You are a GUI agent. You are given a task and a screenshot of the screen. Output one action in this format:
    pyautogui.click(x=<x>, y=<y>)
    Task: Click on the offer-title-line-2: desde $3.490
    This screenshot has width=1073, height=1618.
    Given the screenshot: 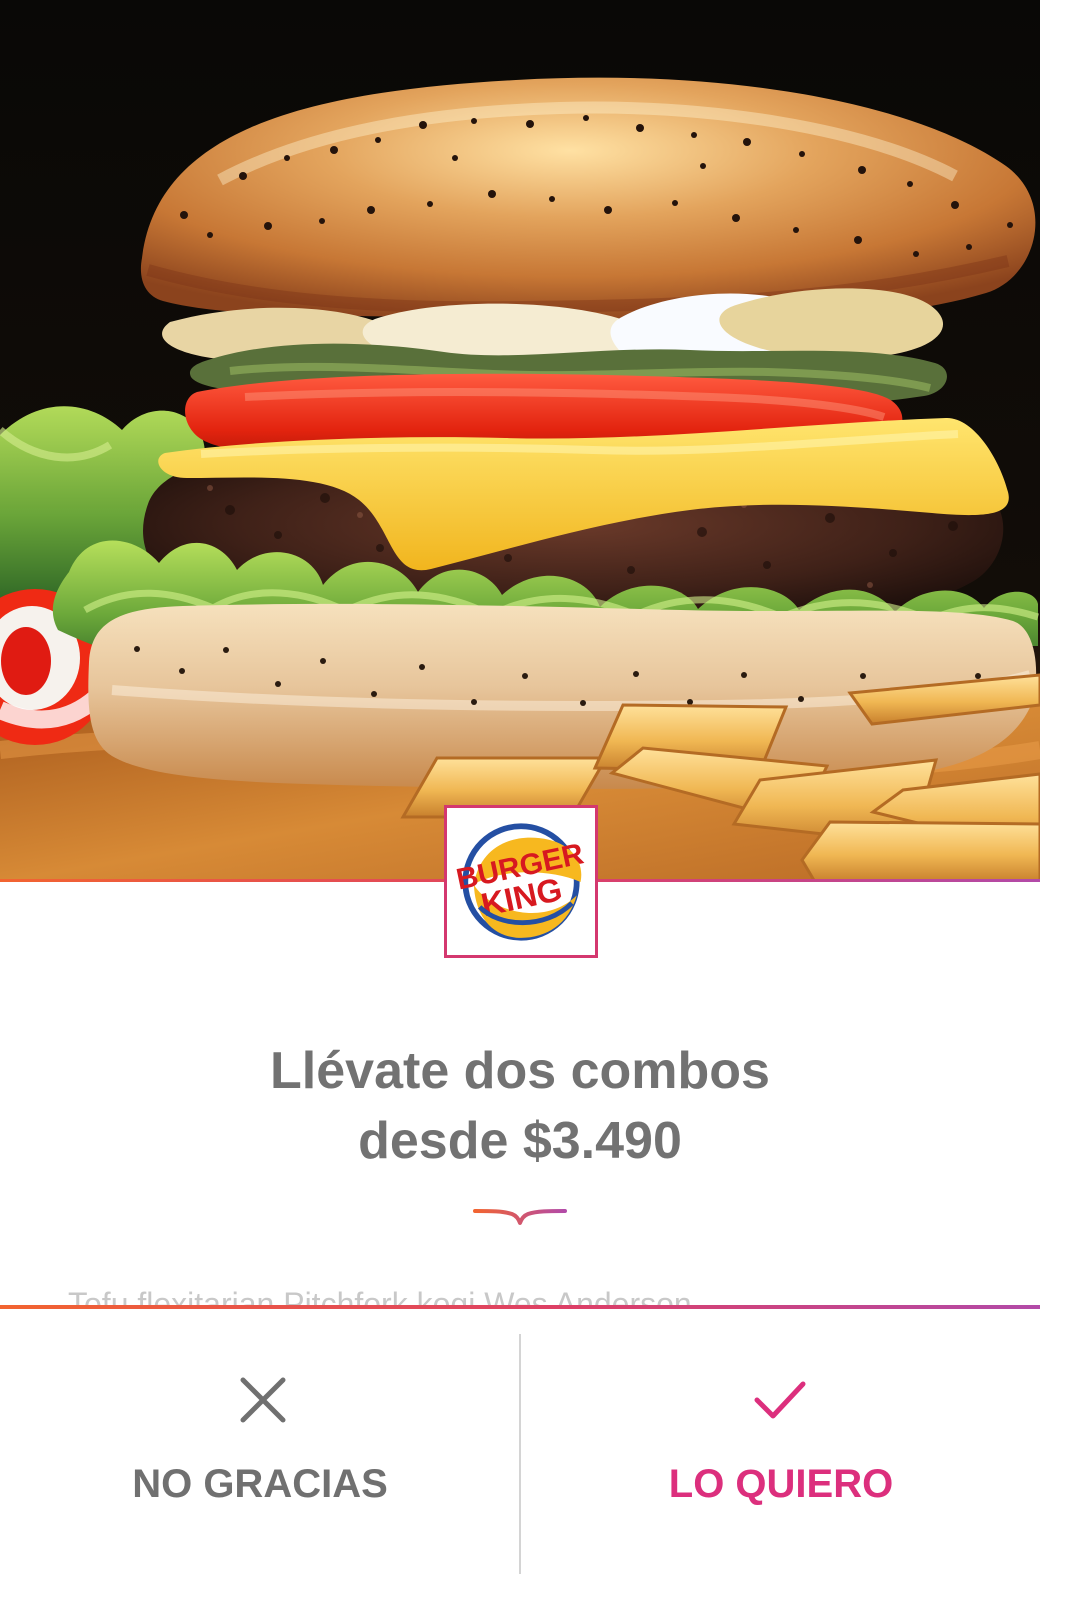 What is the action you would take?
    pyautogui.click(x=520, y=1141)
    